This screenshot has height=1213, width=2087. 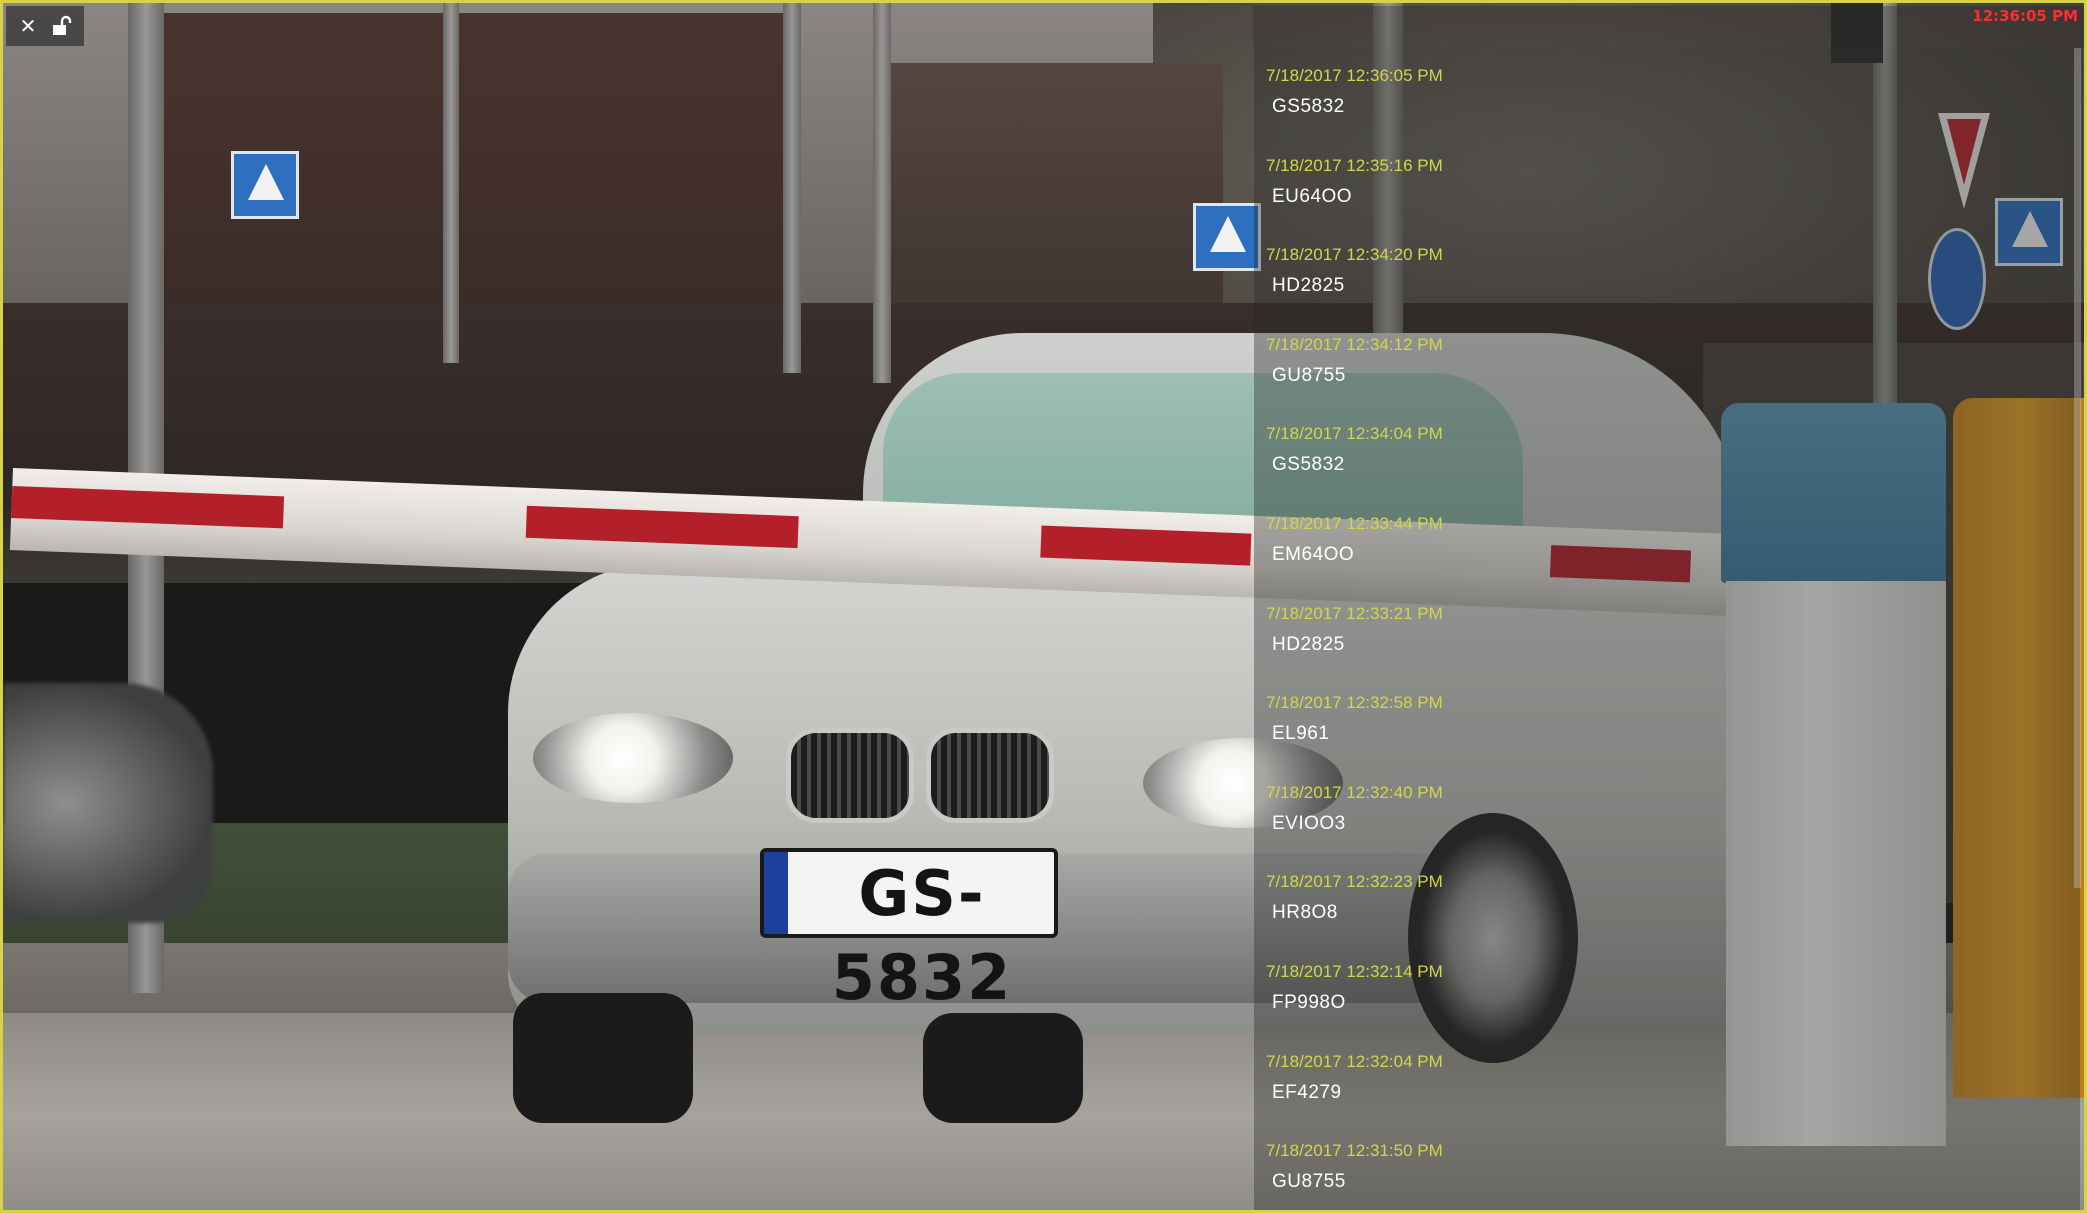 What do you see at coordinates (1354, 648) in the screenshot?
I see `plate-log-entry: 7/18/2017 12:33:21 PM HD2825` at bounding box center [1354, 648].